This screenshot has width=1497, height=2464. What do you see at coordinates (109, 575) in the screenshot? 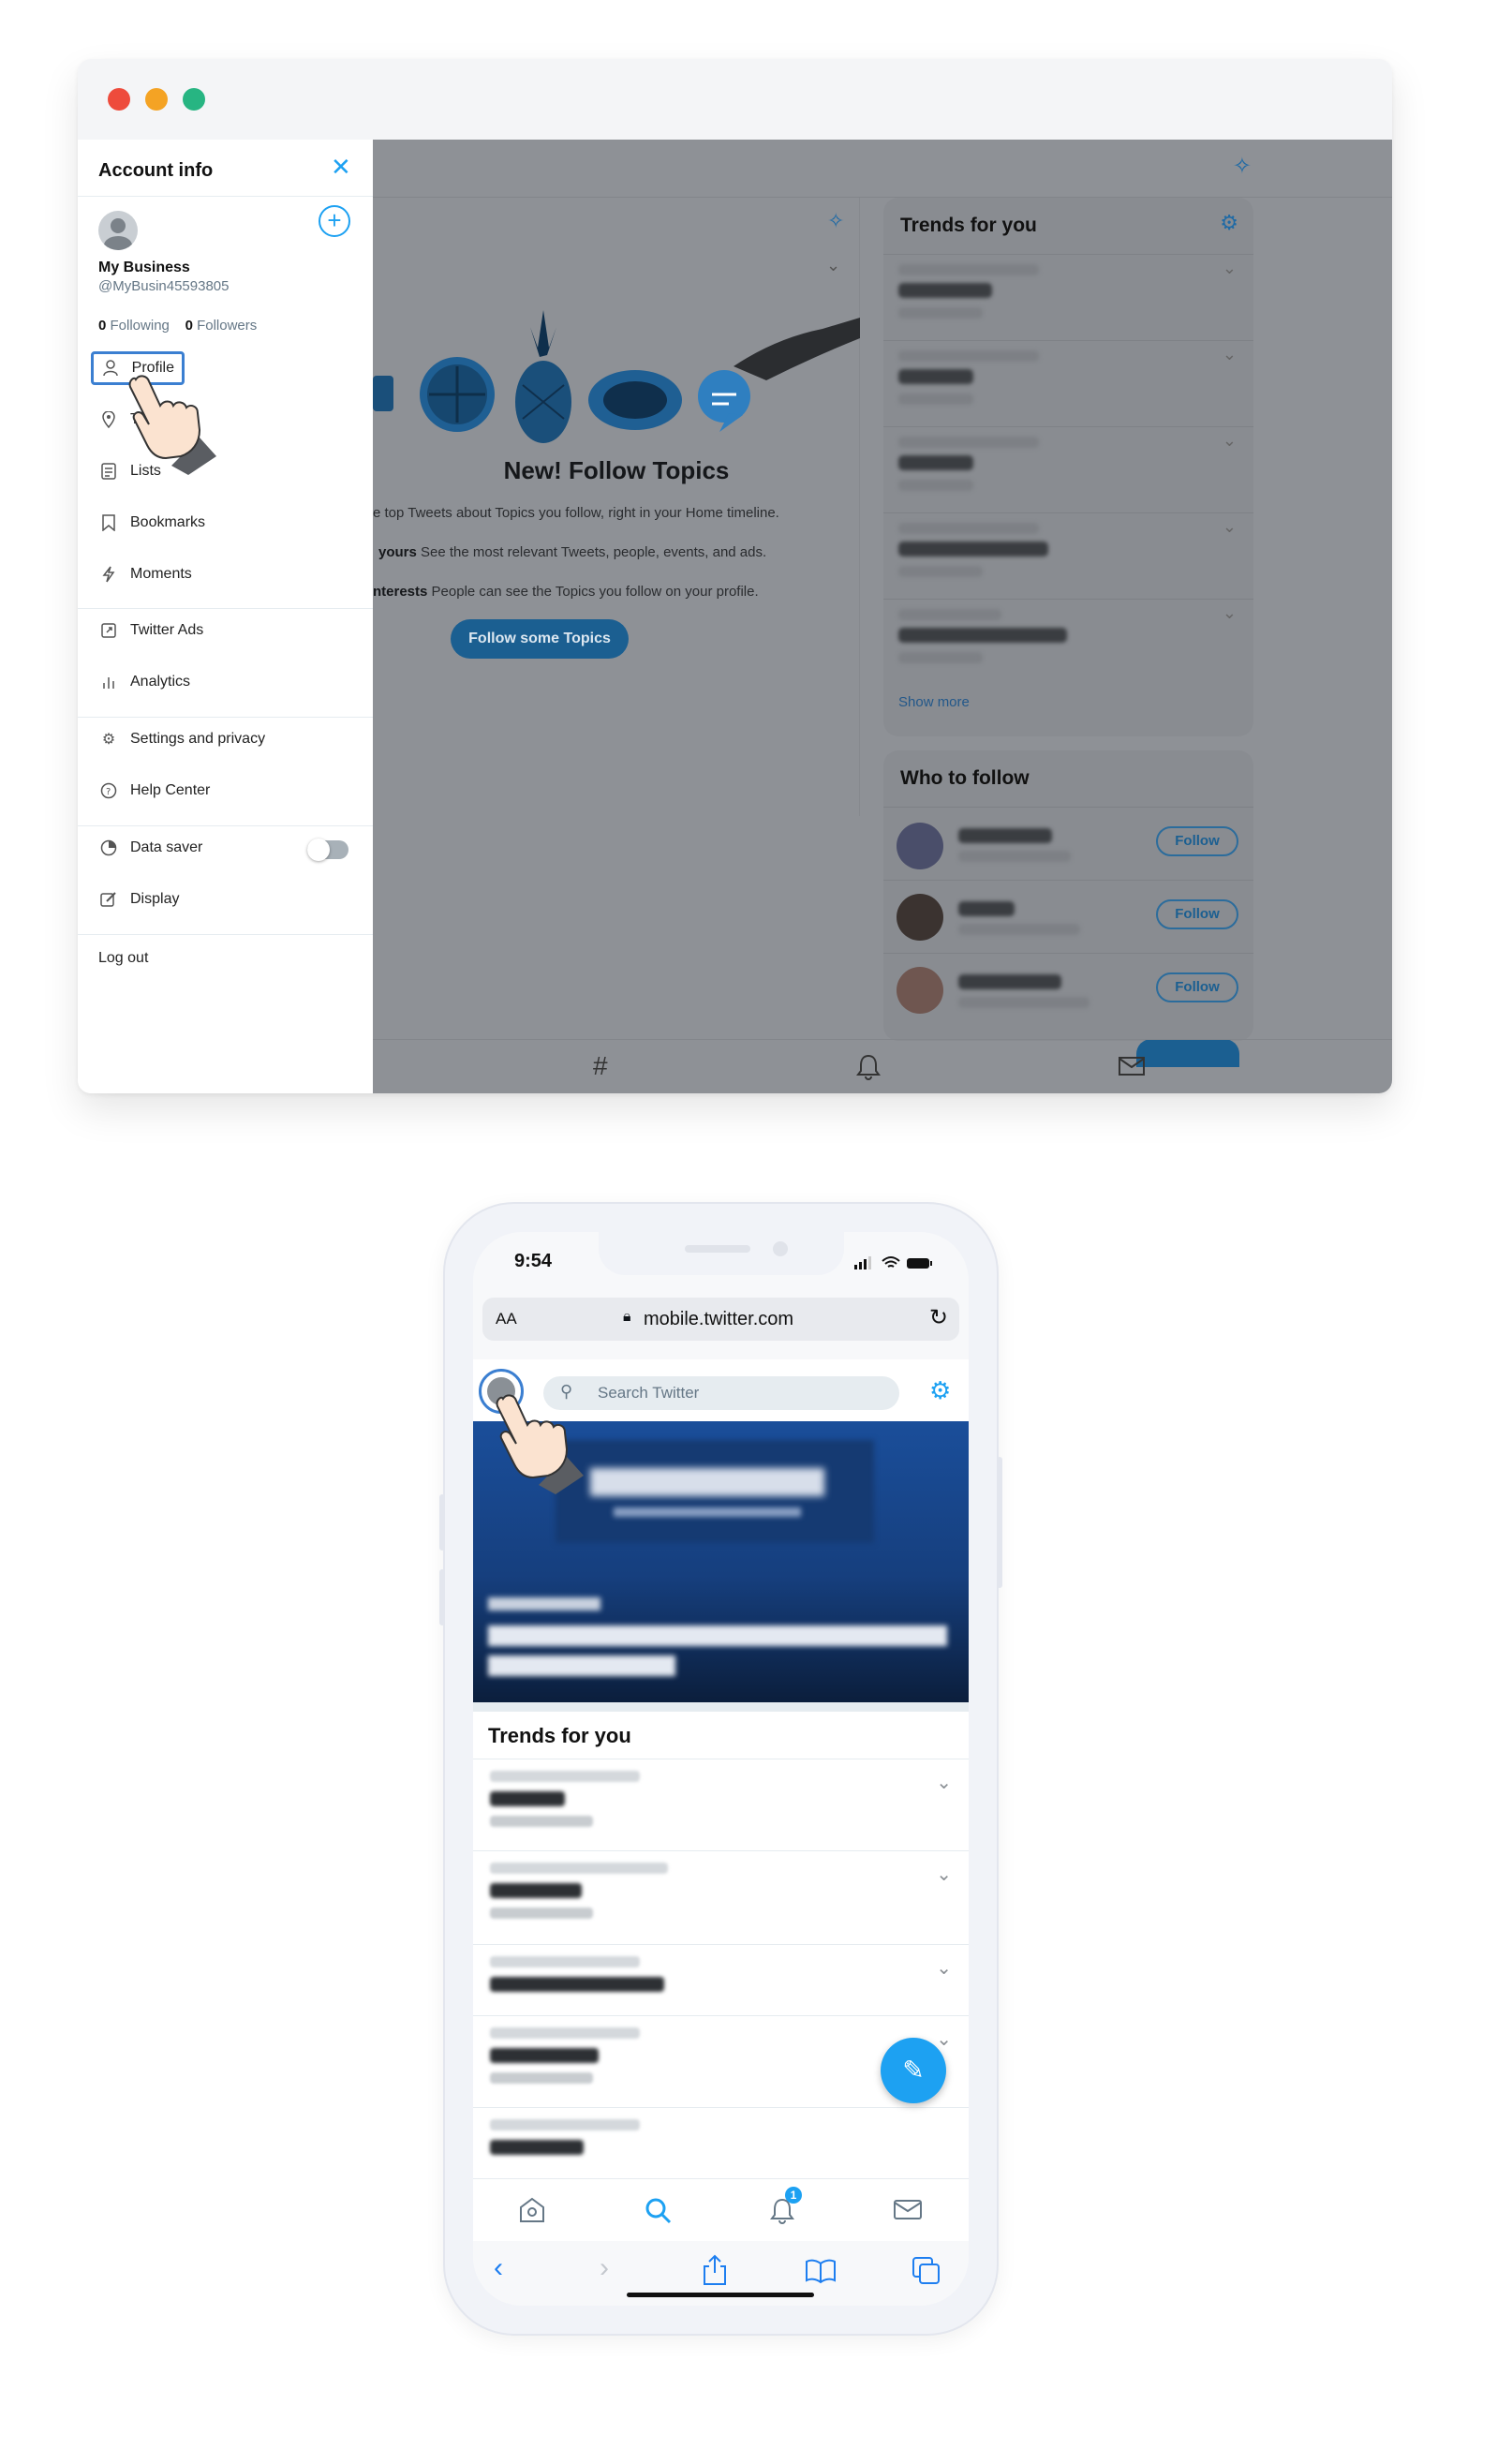
I see `lightning-icon` at bounding box center [109, 575].